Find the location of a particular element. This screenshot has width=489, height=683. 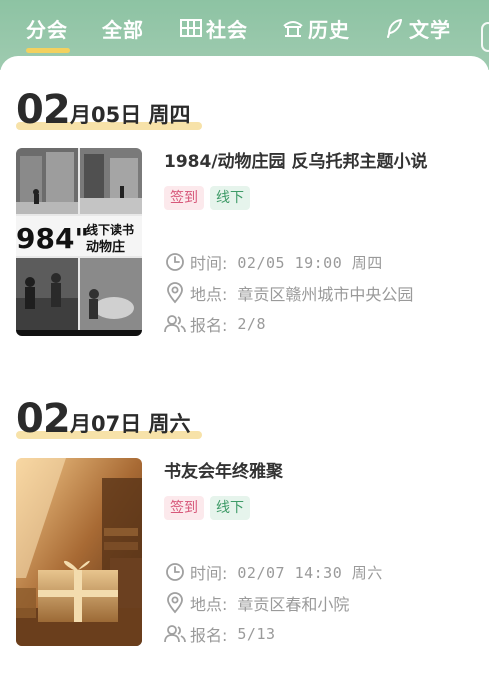

category-tabs: 分会 全部 社会 历史 文学 is located at coordinates (244, 31).